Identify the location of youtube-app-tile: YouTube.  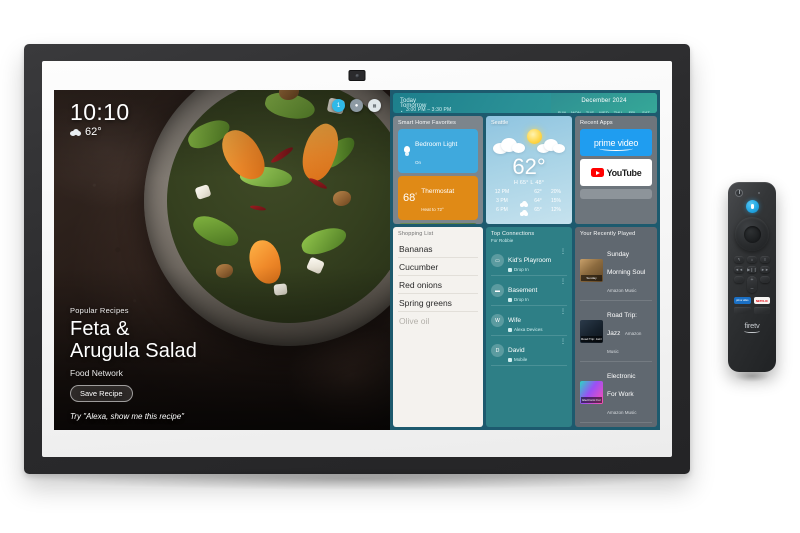
(616, 172).